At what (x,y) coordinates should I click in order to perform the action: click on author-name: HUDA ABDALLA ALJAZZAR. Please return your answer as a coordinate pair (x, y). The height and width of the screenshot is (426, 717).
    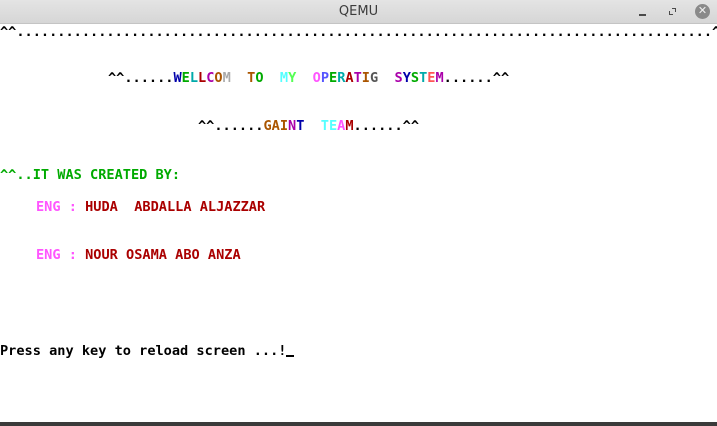
    Looking at the image, I should click on (175, 207).